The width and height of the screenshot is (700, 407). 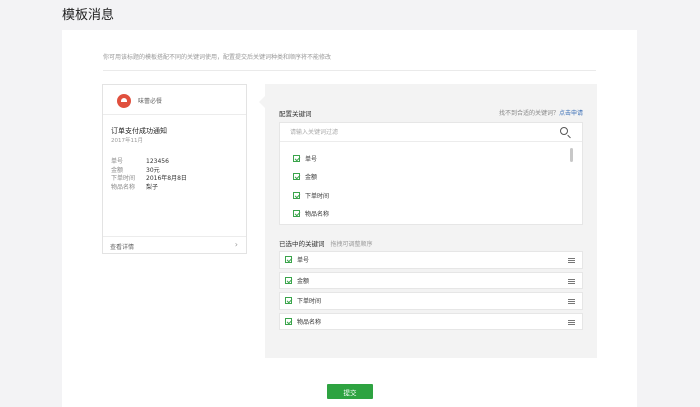 What do you see at coordinates (153, 170) in the screenshot?
I see `field-value: 30元` at bounding box center [153, 170].